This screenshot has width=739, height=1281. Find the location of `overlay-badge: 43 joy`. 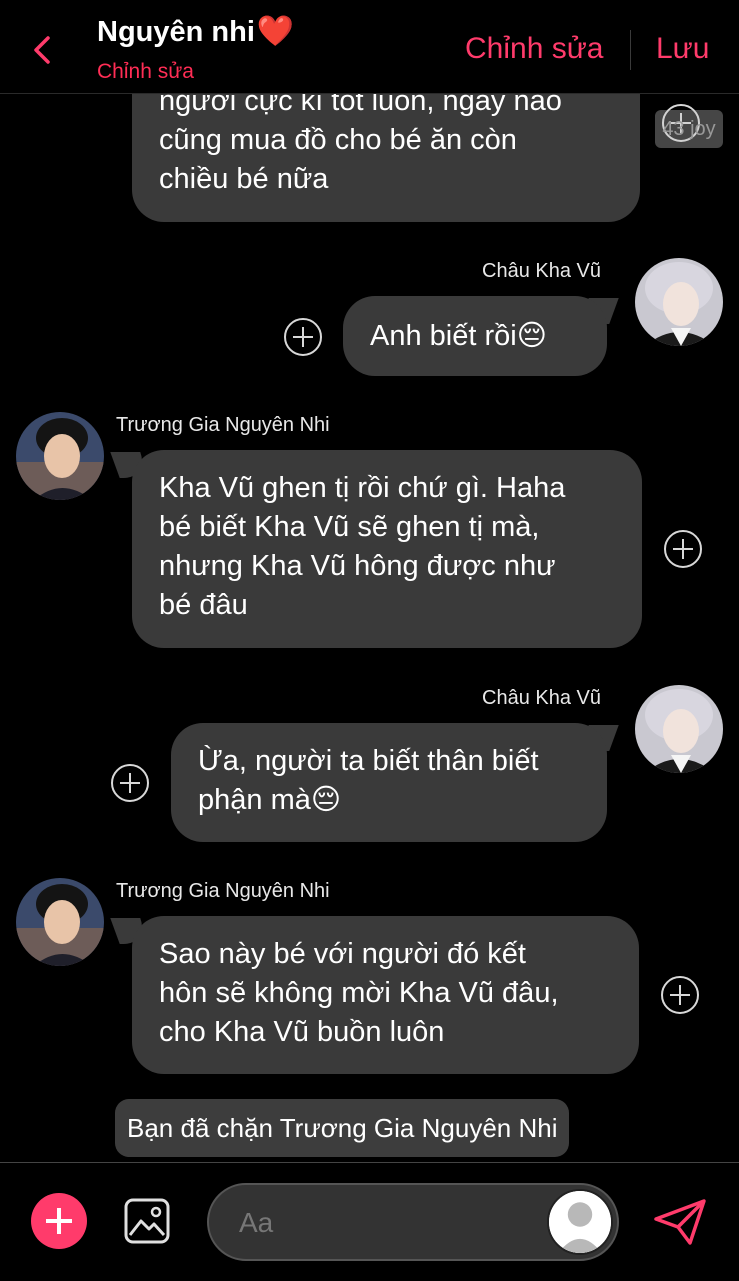

overlay-badge: 43 joy is located at coordinates (689, 129).